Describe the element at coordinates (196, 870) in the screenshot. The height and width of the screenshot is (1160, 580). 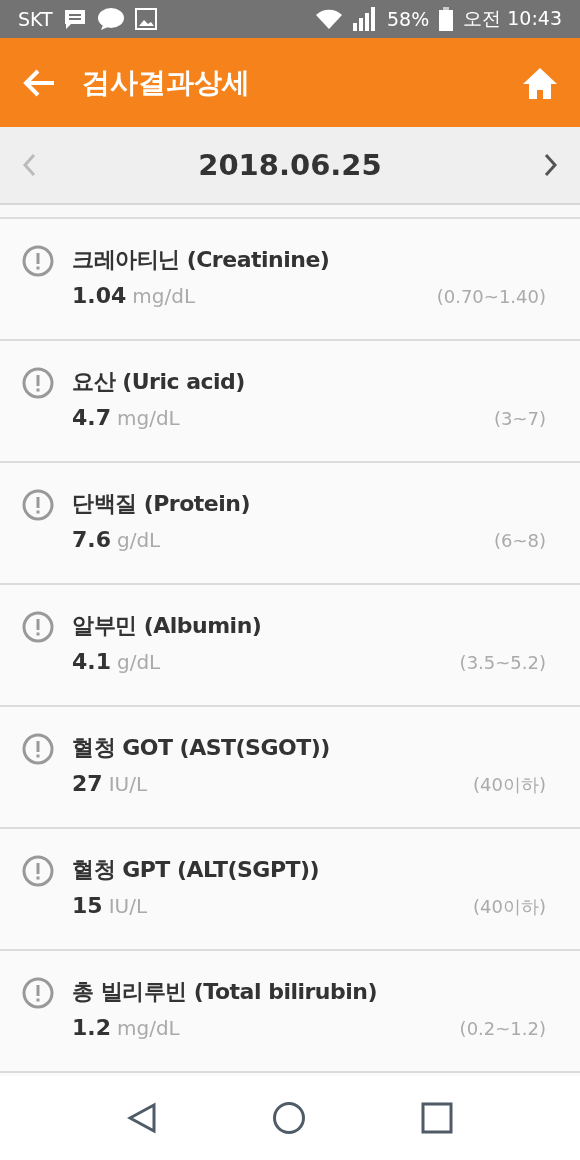
I see `test-name: 혈청 GPT (ALT(SGPT))` at that location.